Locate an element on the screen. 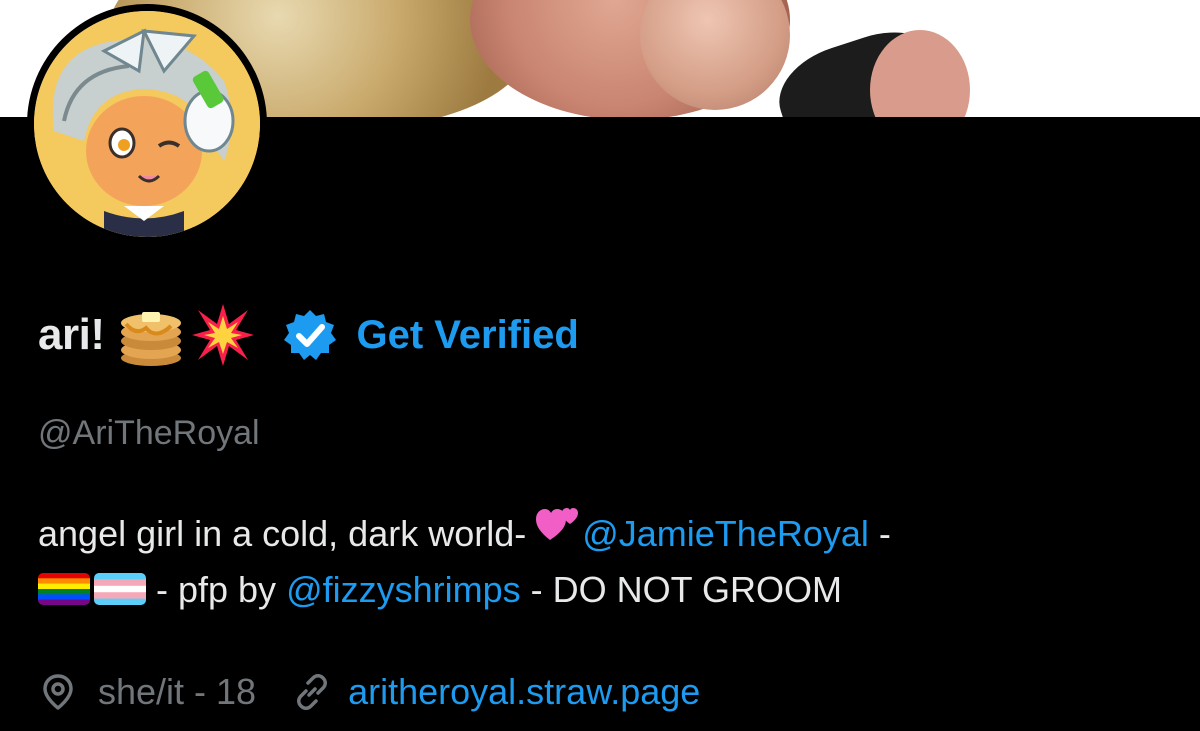 This screenshot has width=1200, height=731. bio-text: - DO NOT GROOM is located at coordinates (681, 589).